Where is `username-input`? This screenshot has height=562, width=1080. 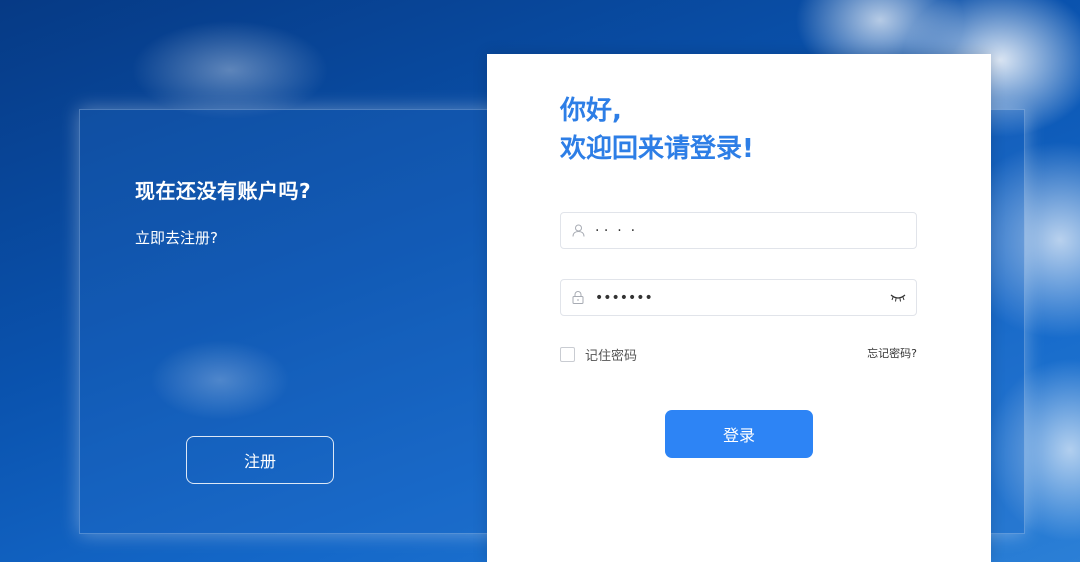
username-input is located at coordinates (755, 230).